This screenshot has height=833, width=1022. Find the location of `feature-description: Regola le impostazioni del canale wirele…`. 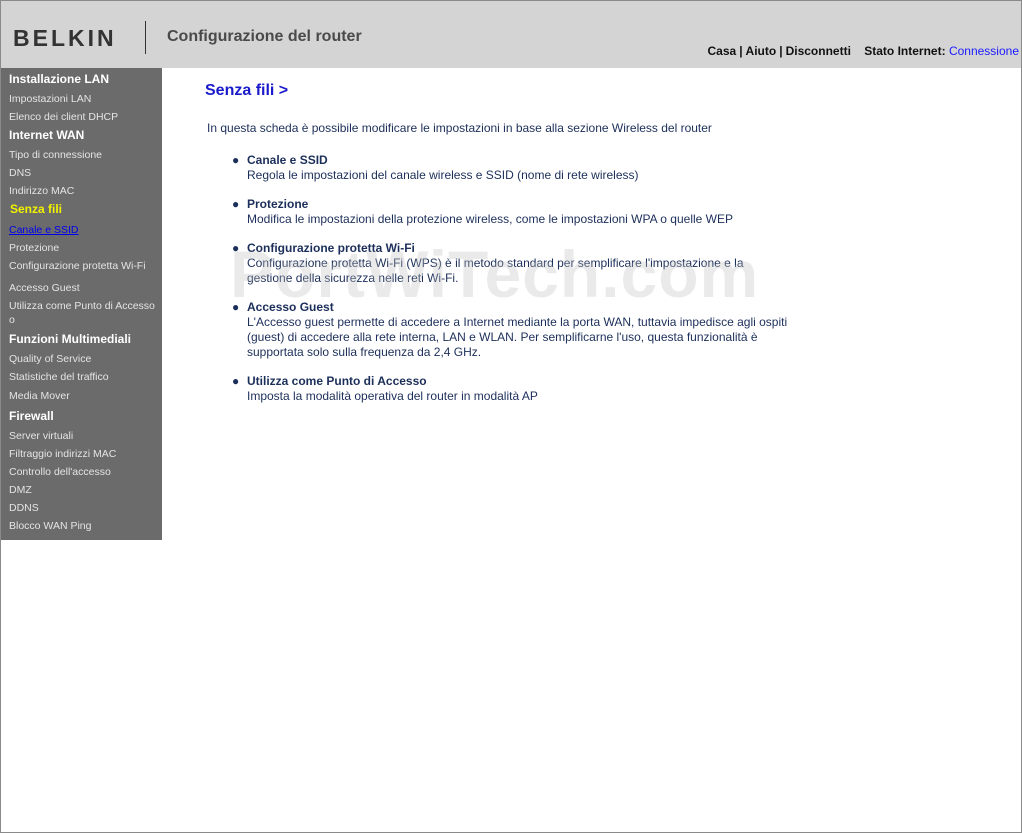

feature-description: Regola le impostazioni del canale wirele… is located at coordinates (443, 175).